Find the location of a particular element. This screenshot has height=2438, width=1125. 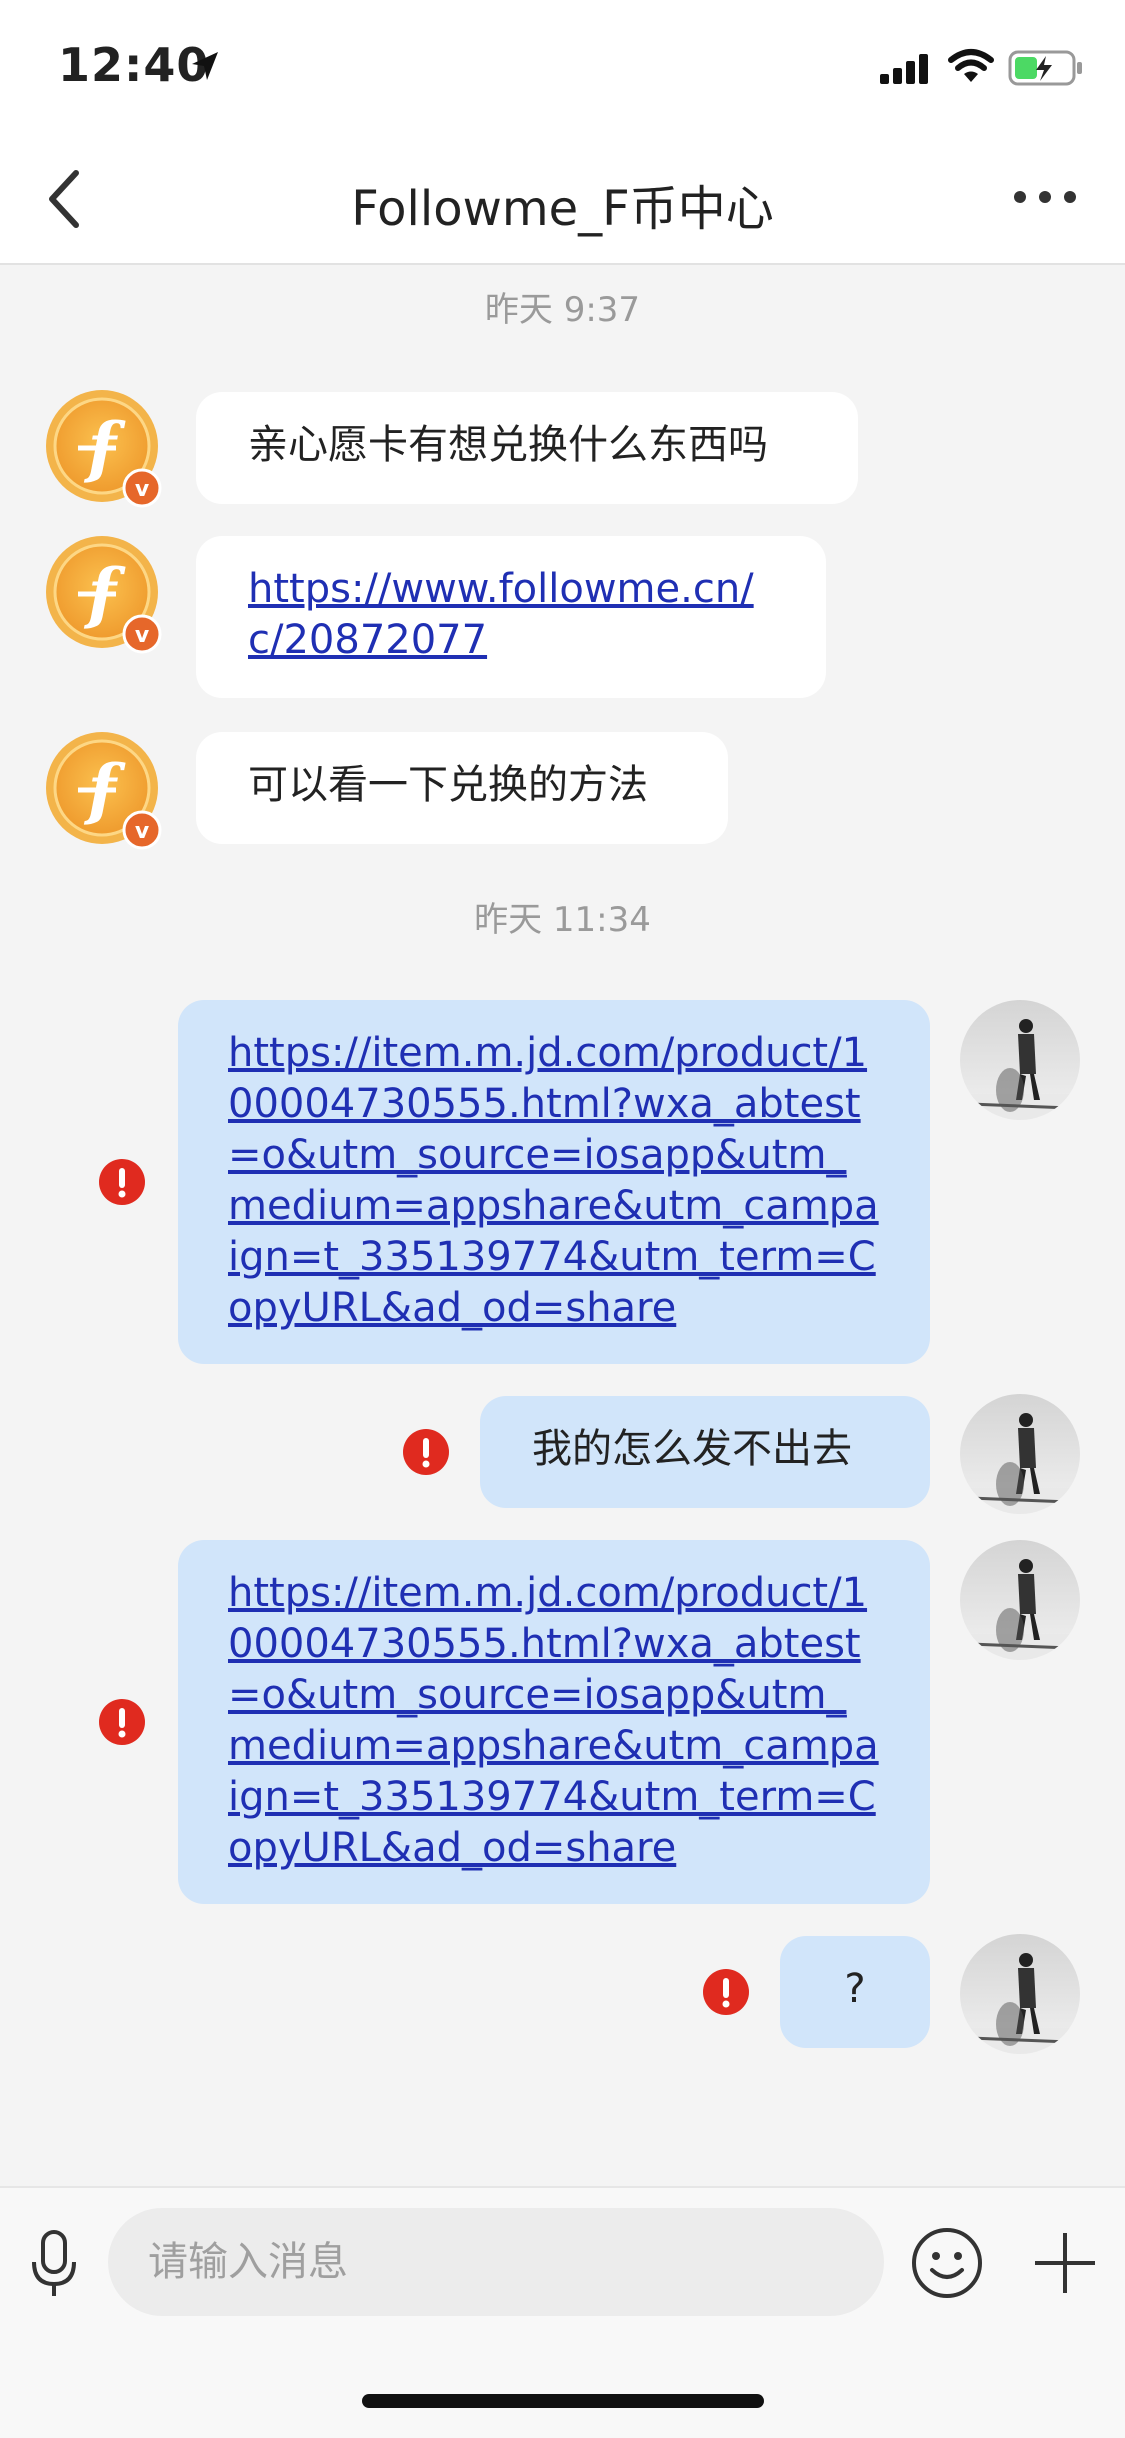

chat-title: Followme_F币中心 is located at coordinates (562, 209).